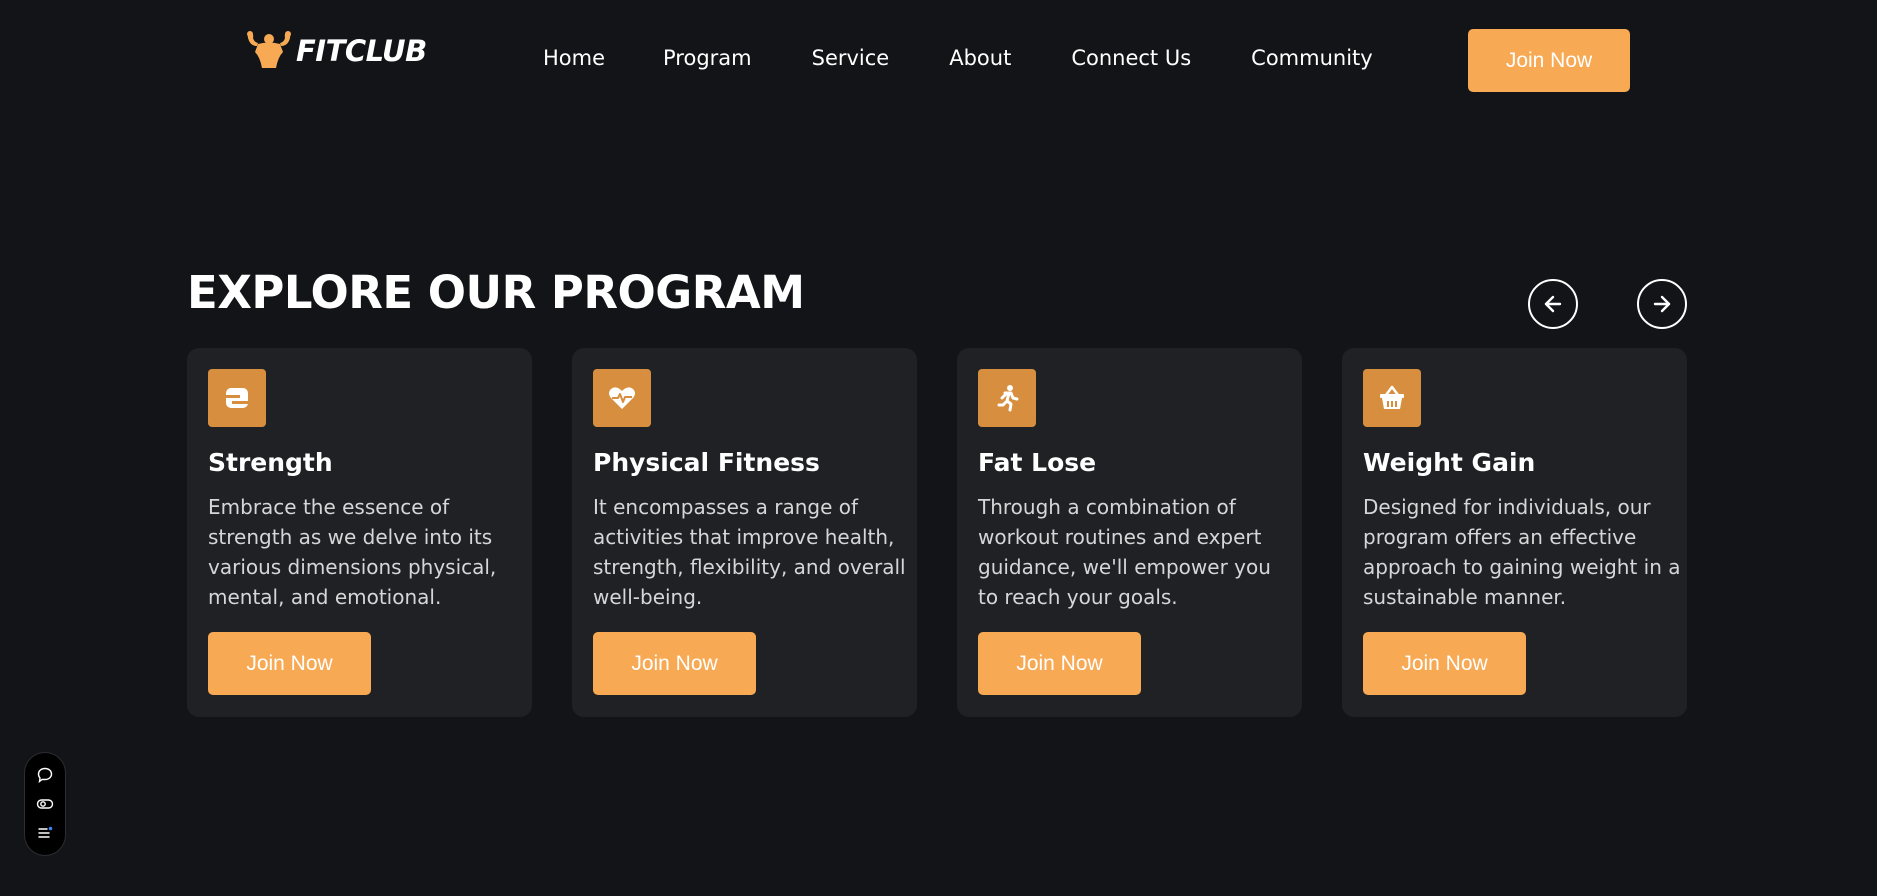  What do you see at coordinates (706, 462) in the screenshot?
I see `card-title: Physical Fitness` at bounding box center [706, 462].